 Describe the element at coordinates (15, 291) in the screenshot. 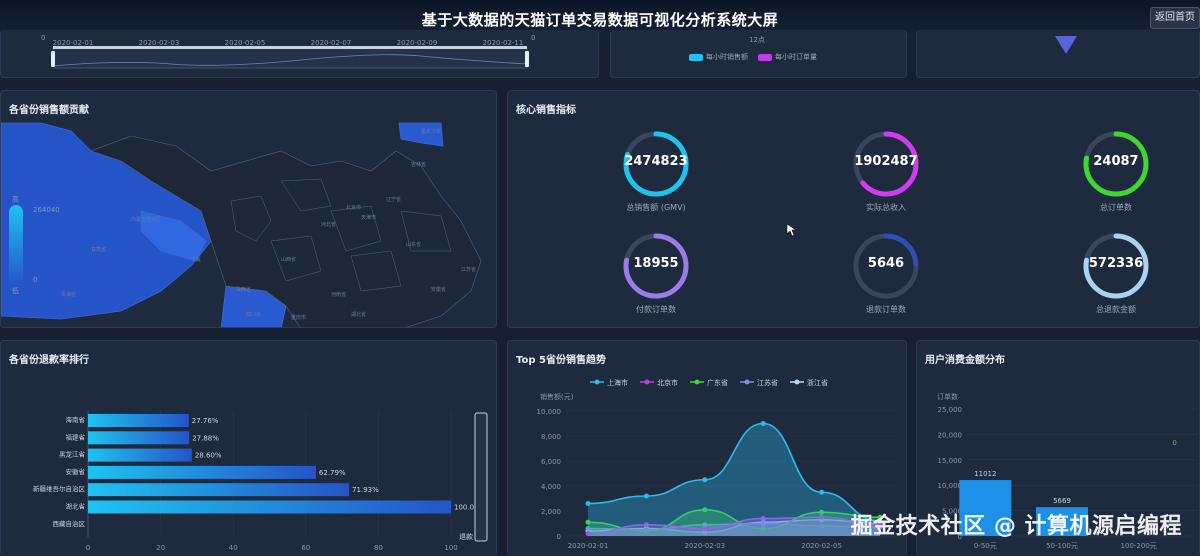

I see `legend-low-label: 低` at that location.